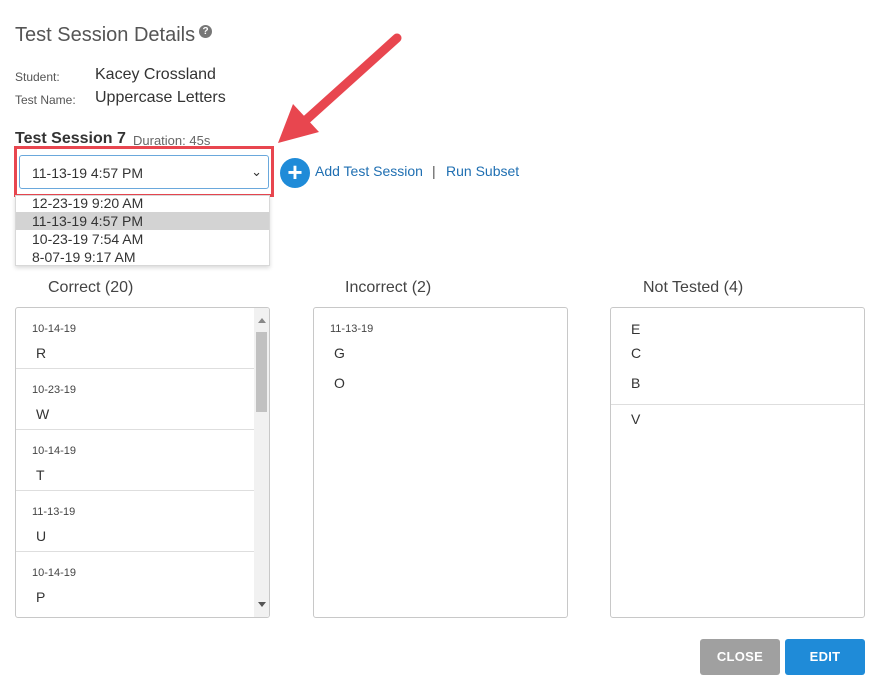 The width and height of the screenshot is (882, 686). Describe the element at coordinates (262, 604) in the screenshot. I see `scroll-down-arrow-icon` at that location.